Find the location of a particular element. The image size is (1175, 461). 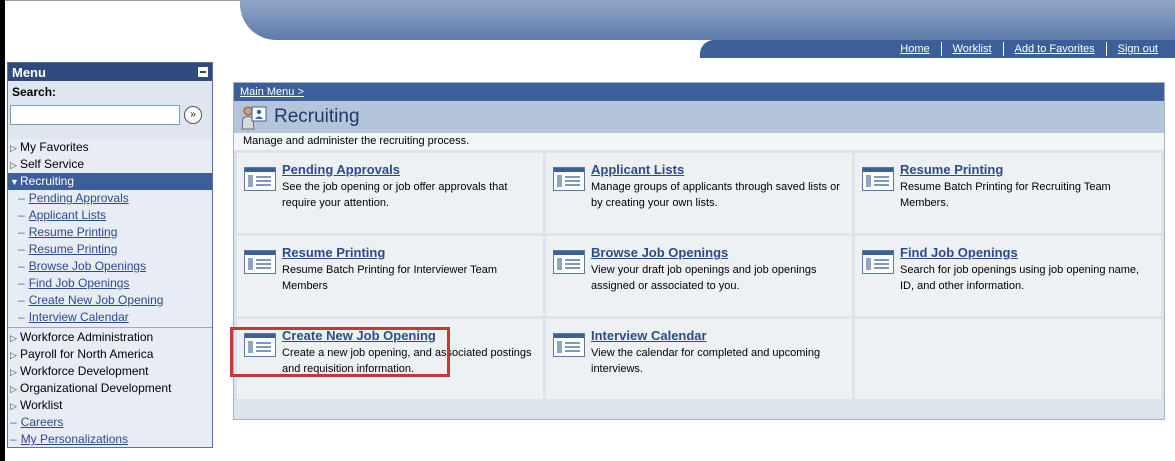

menu-item-workforce-administration: ▷ Workforce Administration is located at coordinates (110, 337).